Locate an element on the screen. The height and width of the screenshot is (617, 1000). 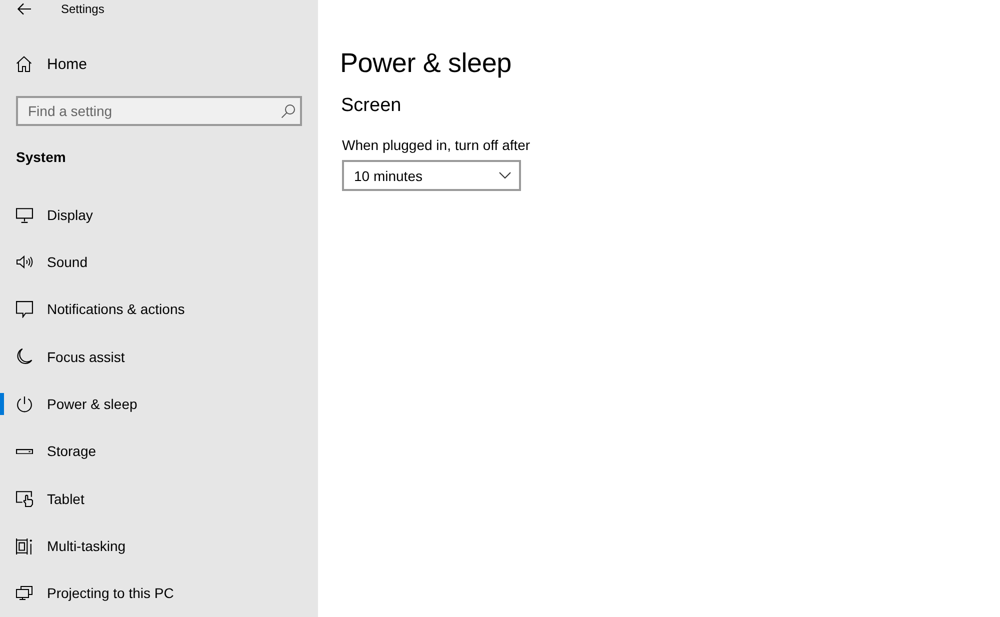
section-heading: System is located at coordinates (41, 158).